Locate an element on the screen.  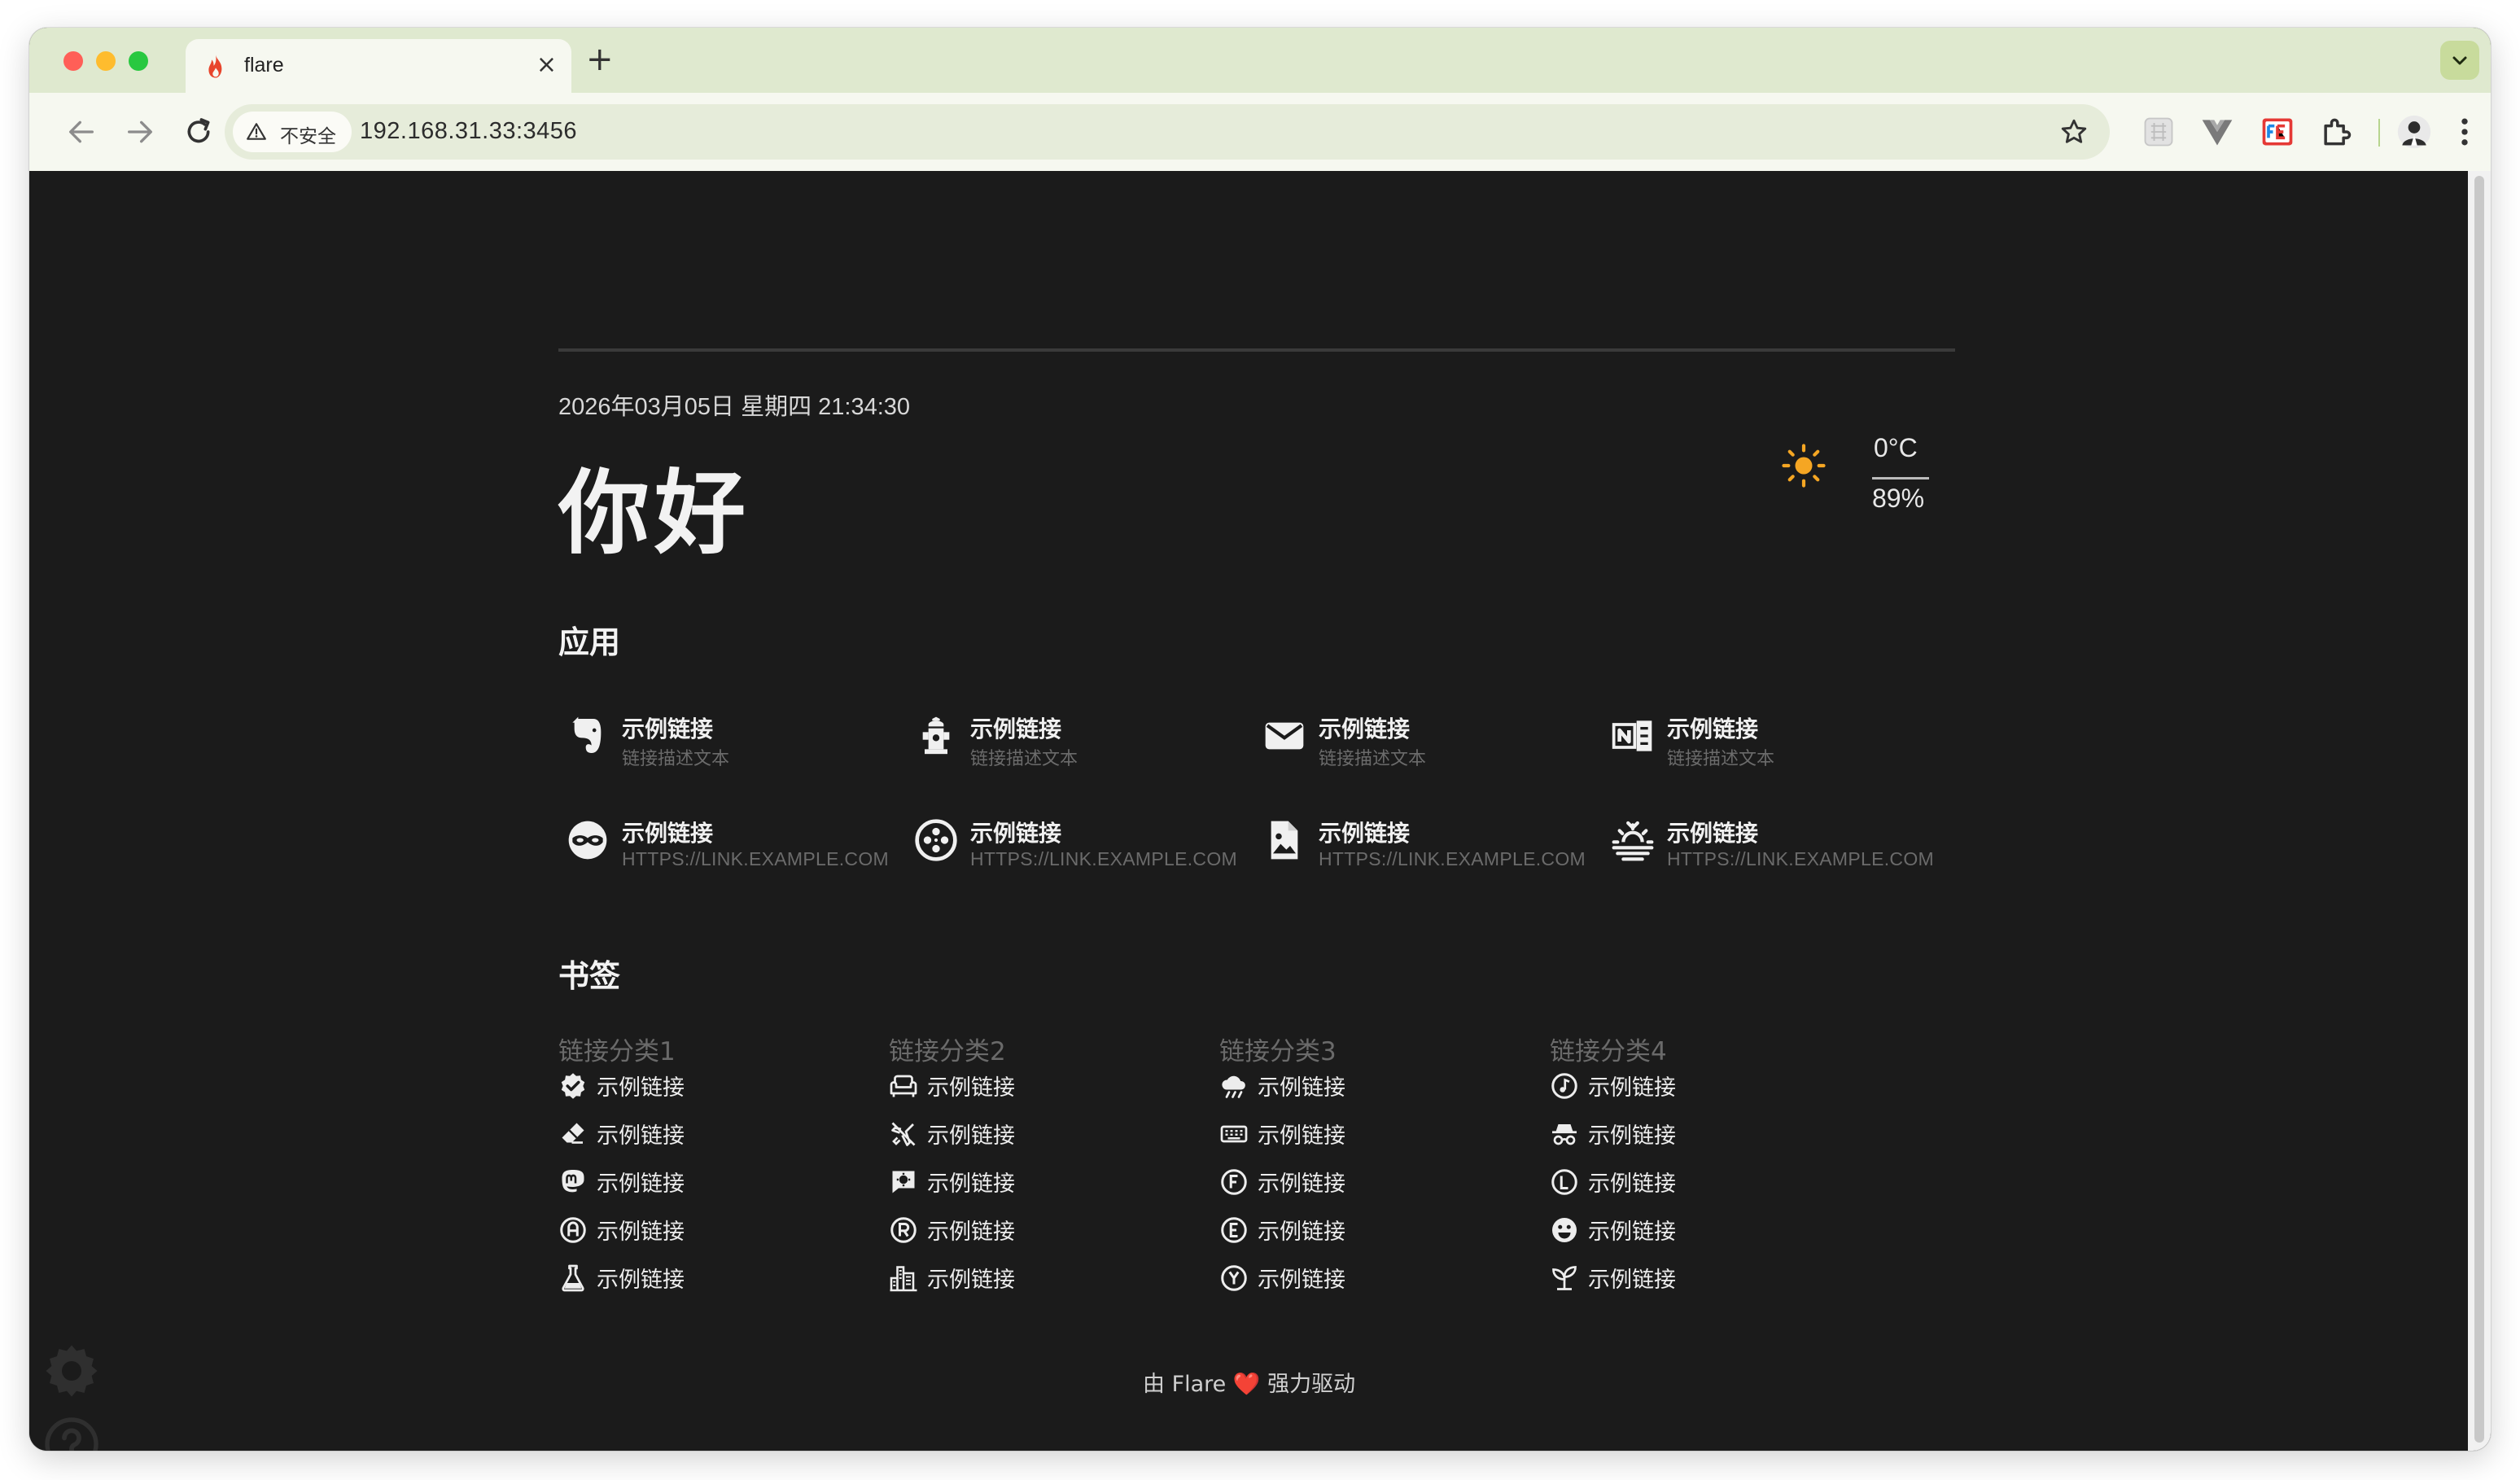
flask-icon is located at coordinates (573, 1278).